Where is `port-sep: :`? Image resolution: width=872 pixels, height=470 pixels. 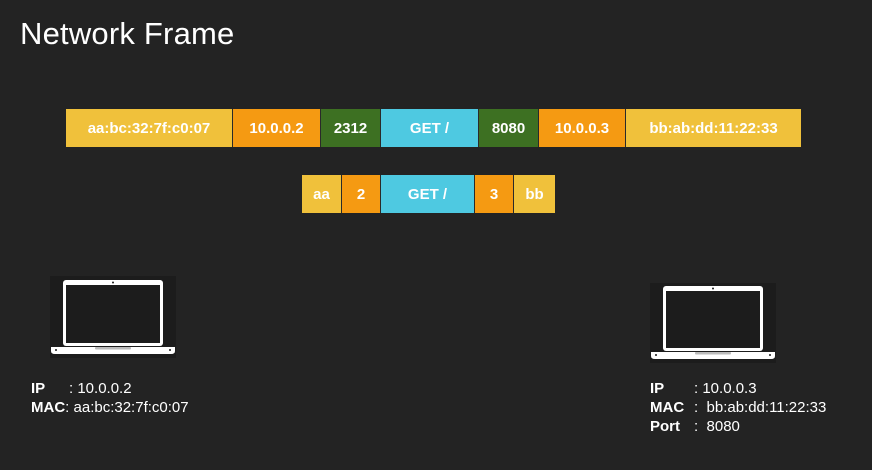 port-sep: : is located at coordinates (700, 426).